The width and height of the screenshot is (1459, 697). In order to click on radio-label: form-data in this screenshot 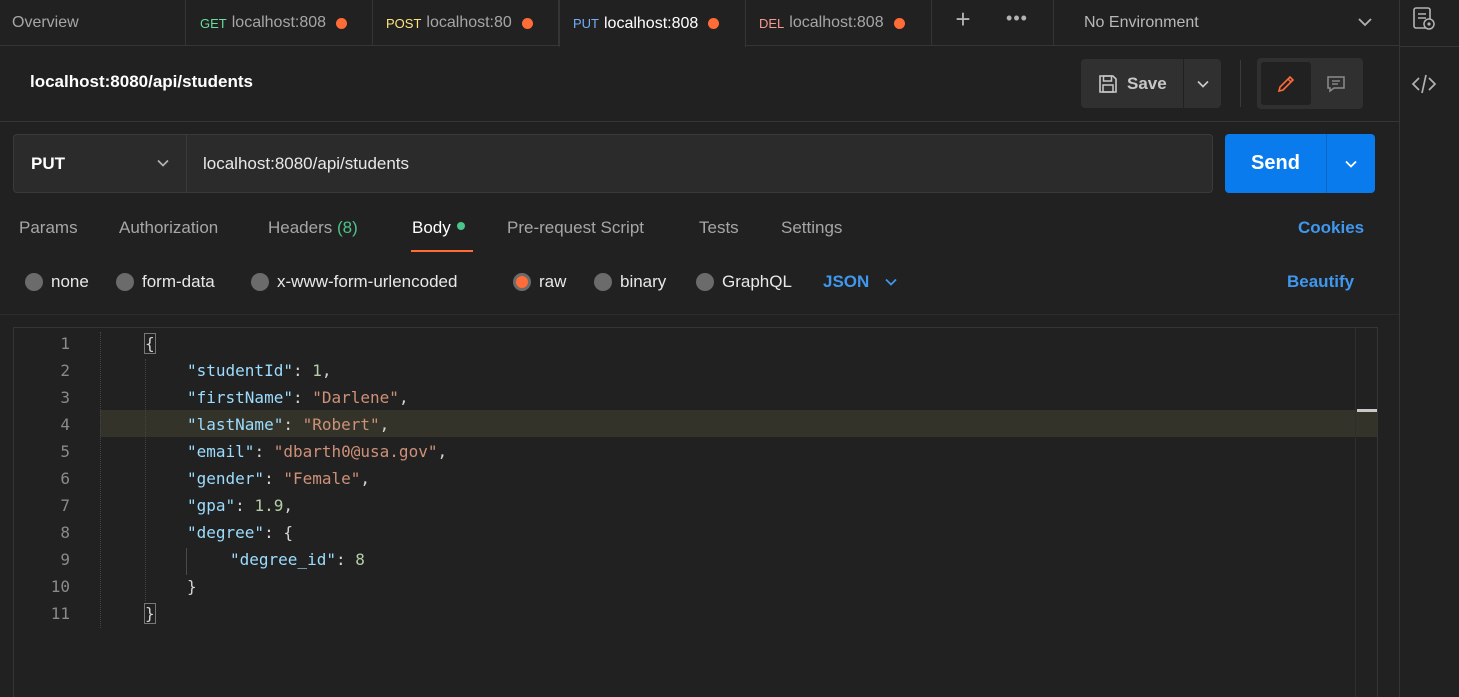, I will do `click(178, 281)`.